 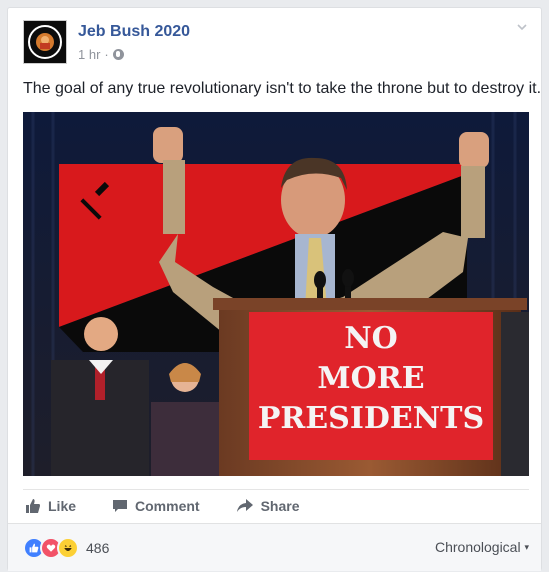 What do you see at coordinates (280, 506) in the screenshot?
I see `share-label: Share` at bounding box center [280, 506].